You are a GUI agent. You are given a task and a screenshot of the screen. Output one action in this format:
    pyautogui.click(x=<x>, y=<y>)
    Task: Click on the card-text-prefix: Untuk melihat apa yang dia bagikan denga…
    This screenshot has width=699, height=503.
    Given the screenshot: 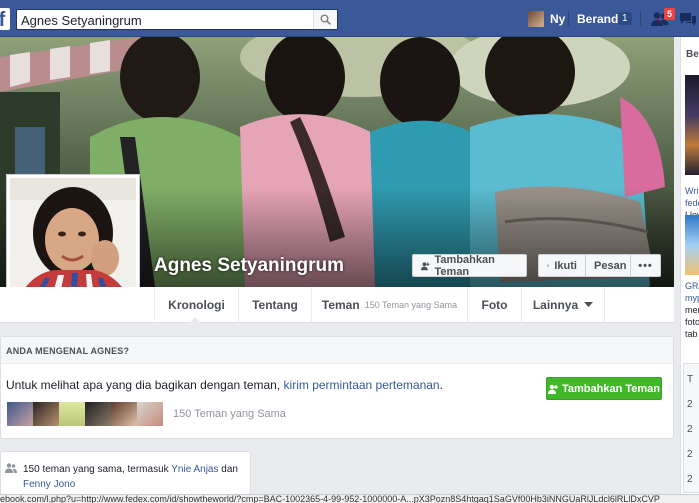 What is the action you would take?
    pyautogui.click(x=145, y=385)
    